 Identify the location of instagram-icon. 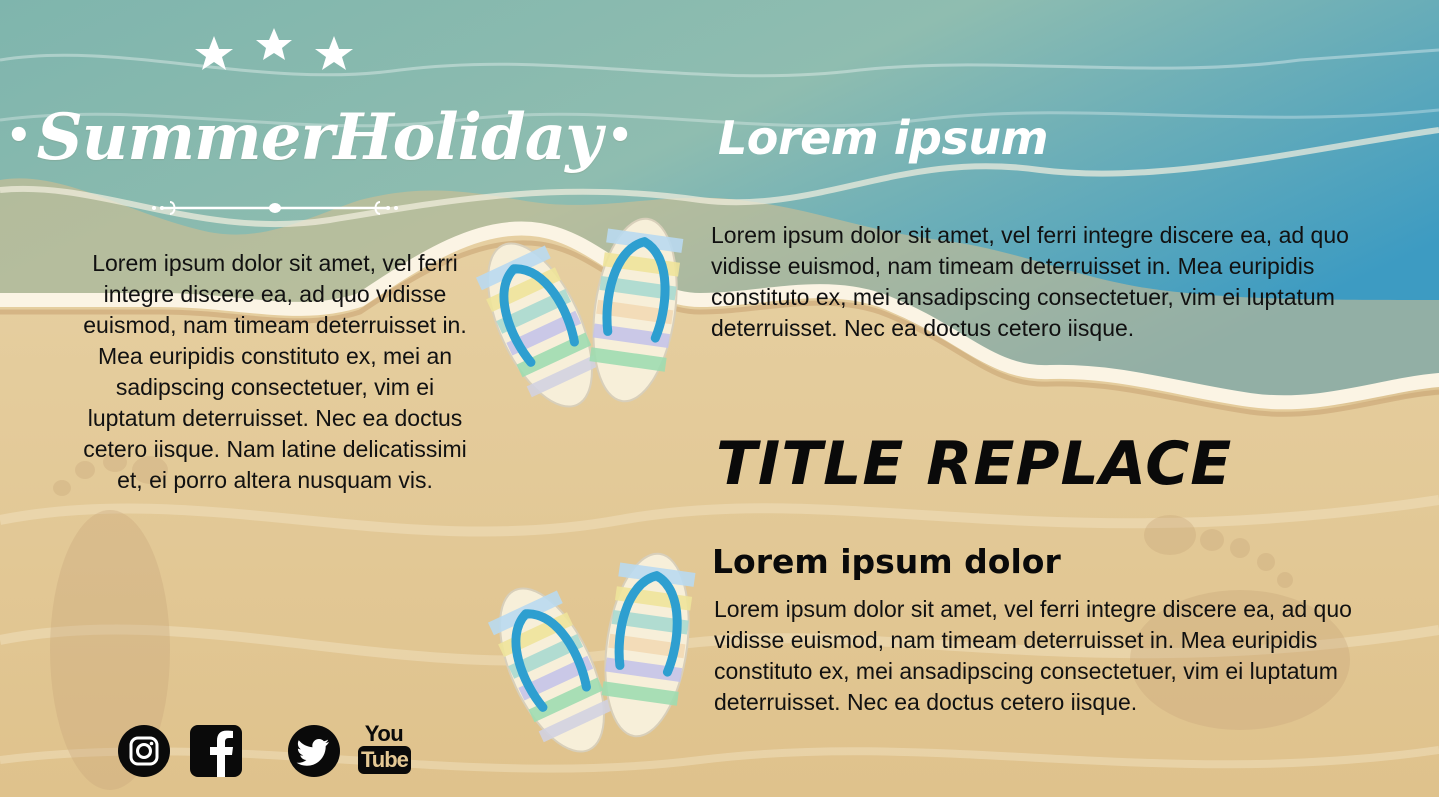
(144, 751).